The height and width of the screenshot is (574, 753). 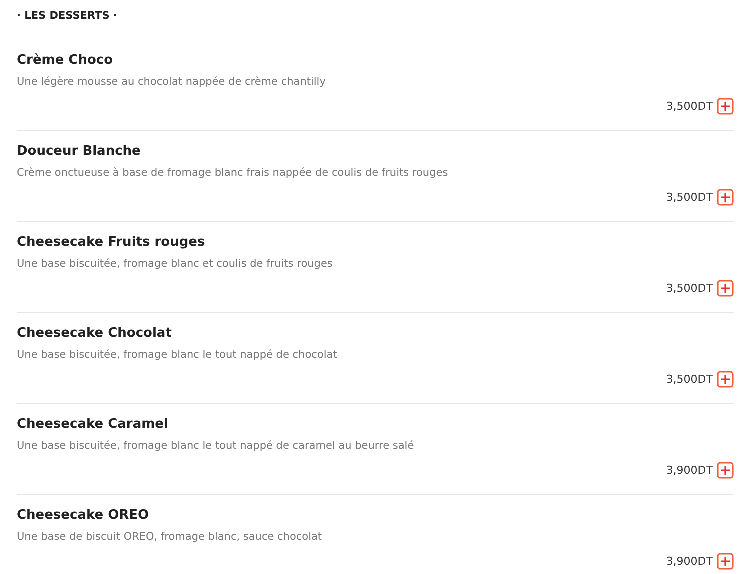 I want to click on dish-name: Douceur Blanche, so click(x=79, y=152).